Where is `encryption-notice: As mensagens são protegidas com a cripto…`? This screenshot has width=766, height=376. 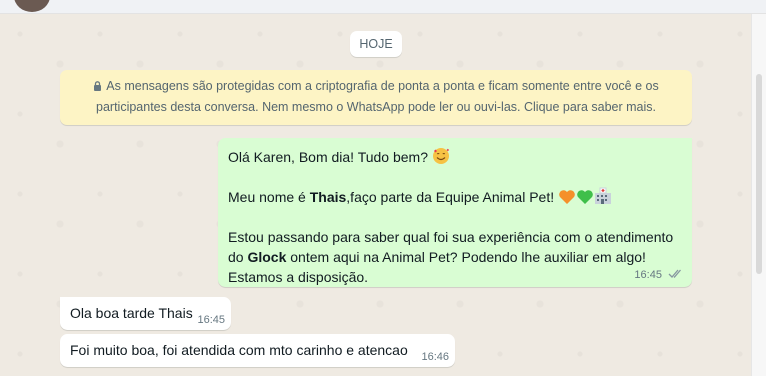
encryption-notice: As mensagens são protegidas com a cripto… is located at coordinates (376, 97).